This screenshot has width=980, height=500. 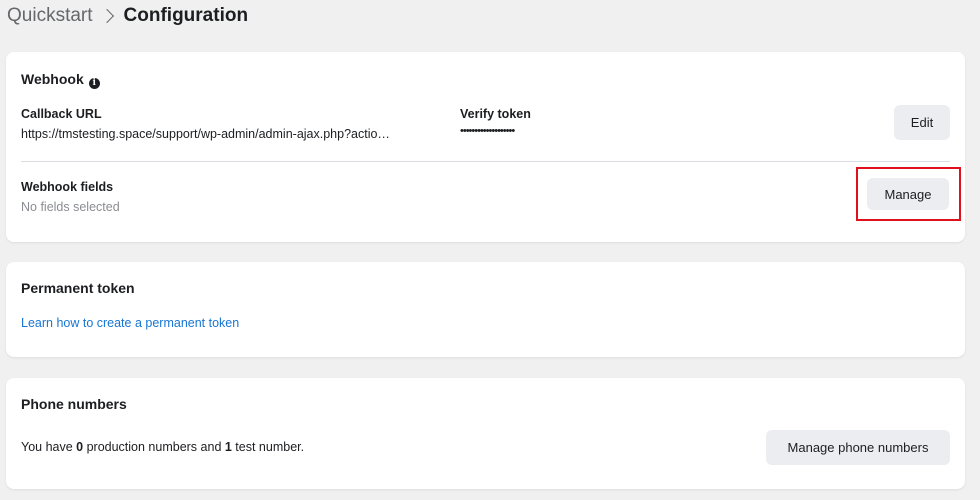 What do you see at coordinates (78, 288) in the screenshot?
I see `permanent-token-title: Permanent token` at bounding box center [78, 288].